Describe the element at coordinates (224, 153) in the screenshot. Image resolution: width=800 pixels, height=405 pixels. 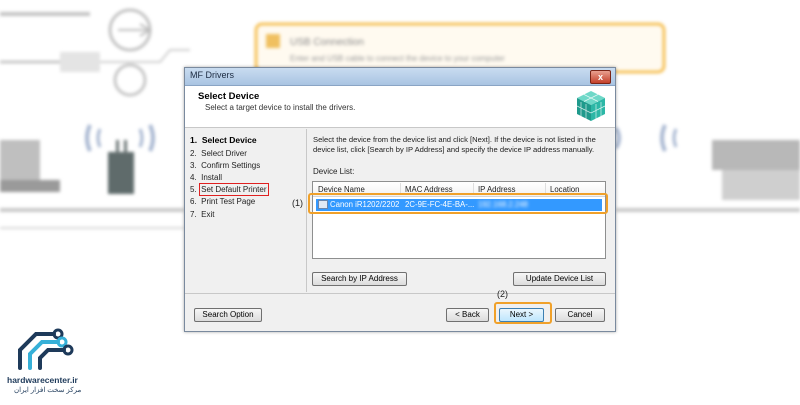
I see `step-label: Select Driver` at that location.